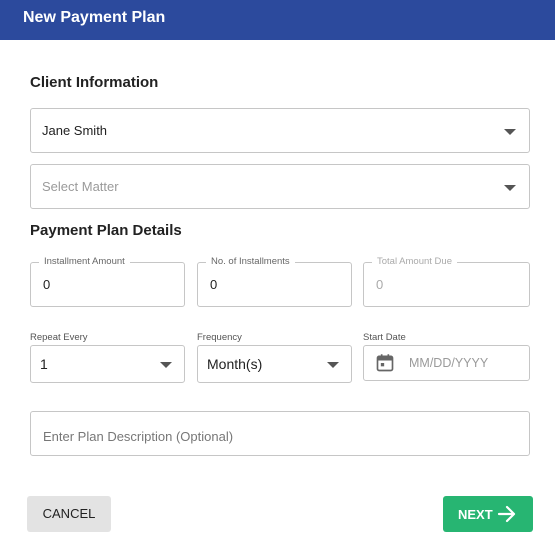  Describe the element at coordinates (385, 365) in the screenshot. I see `calendar-icon` at that location.